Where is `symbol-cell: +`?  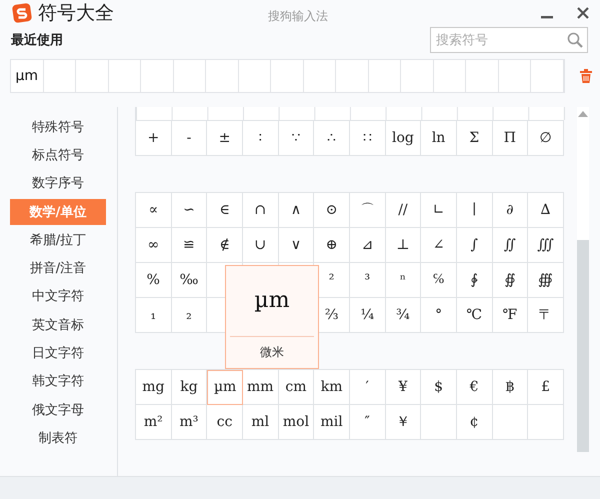 symbol-cell: + is located at coordinates (154, 138).